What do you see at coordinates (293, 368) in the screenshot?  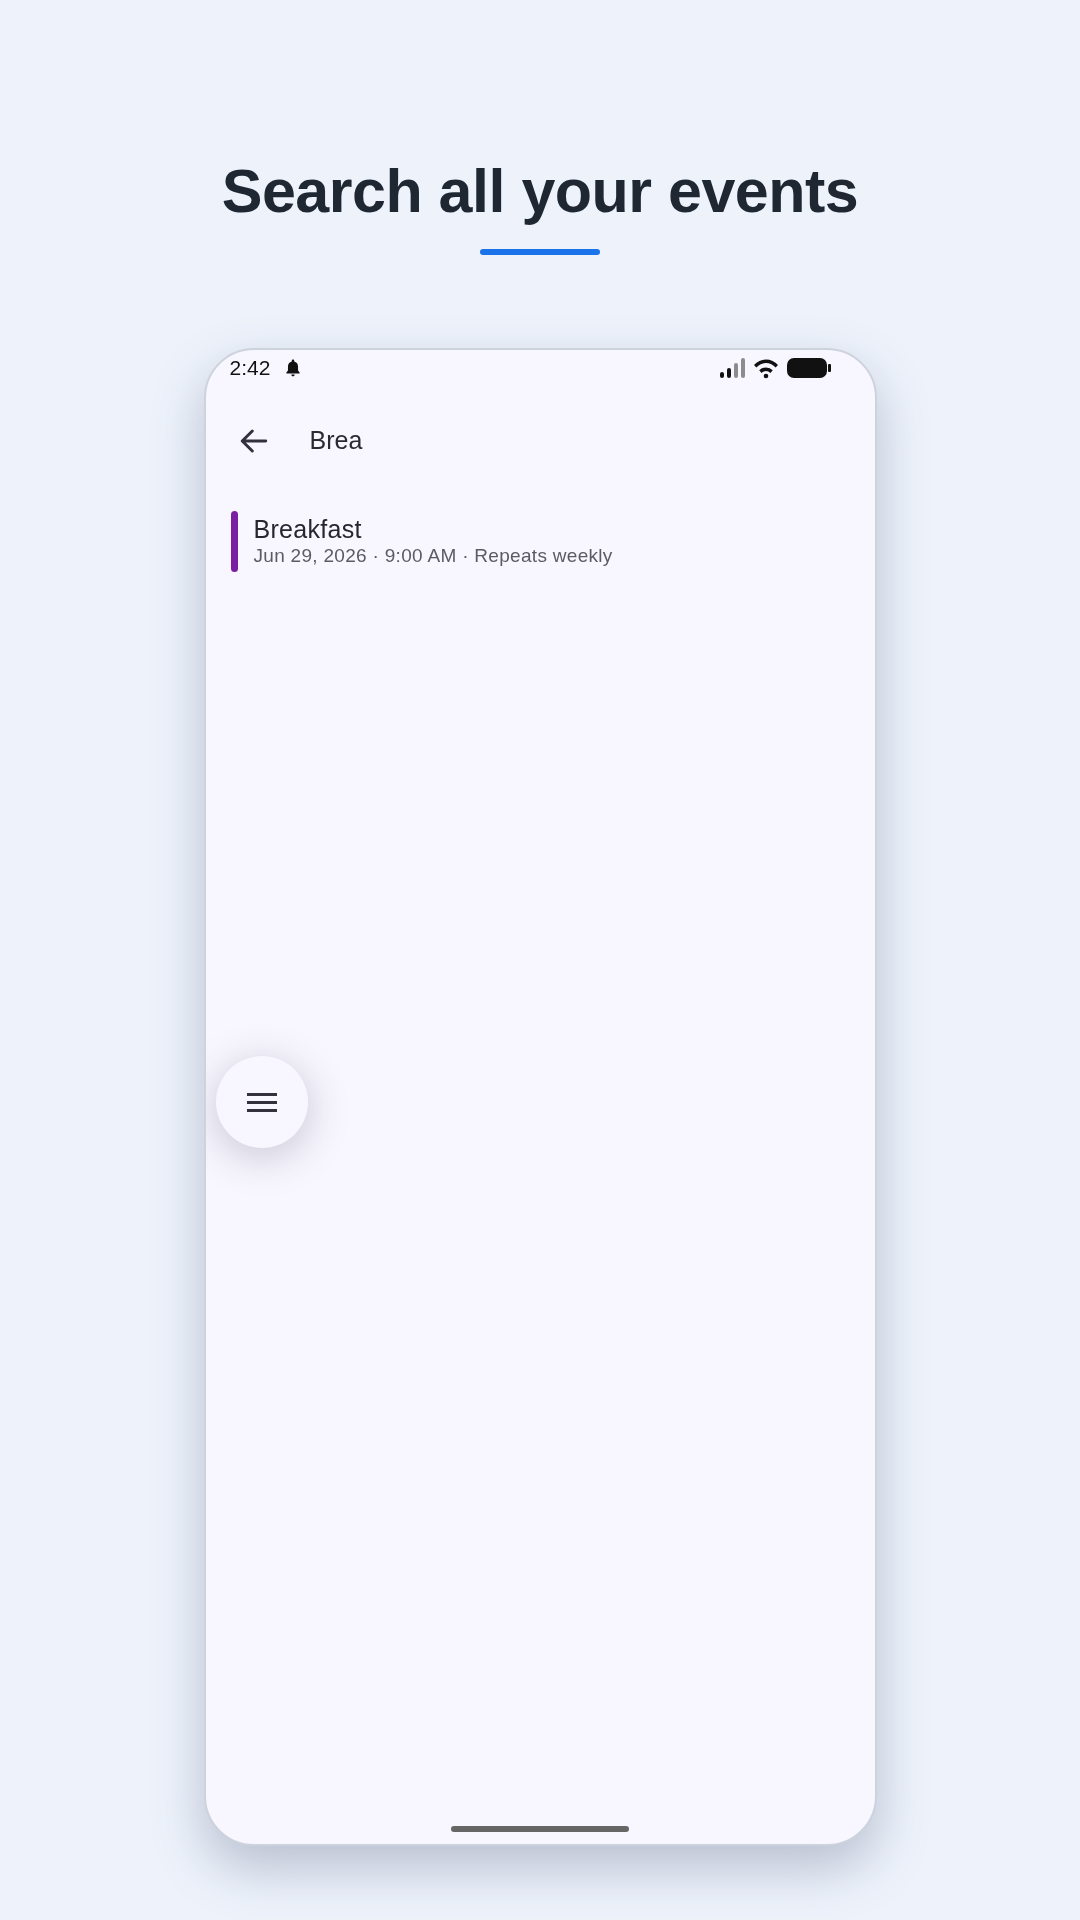 I see `notification-bell-icon` at bounding box center [293, 368].